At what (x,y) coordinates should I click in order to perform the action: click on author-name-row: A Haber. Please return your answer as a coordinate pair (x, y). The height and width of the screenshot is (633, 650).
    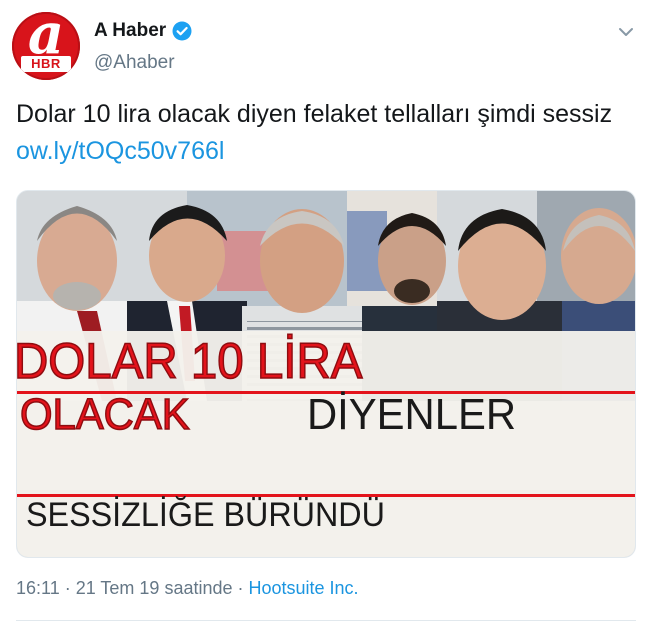
    Looking at the image, I should click on (143, 31).